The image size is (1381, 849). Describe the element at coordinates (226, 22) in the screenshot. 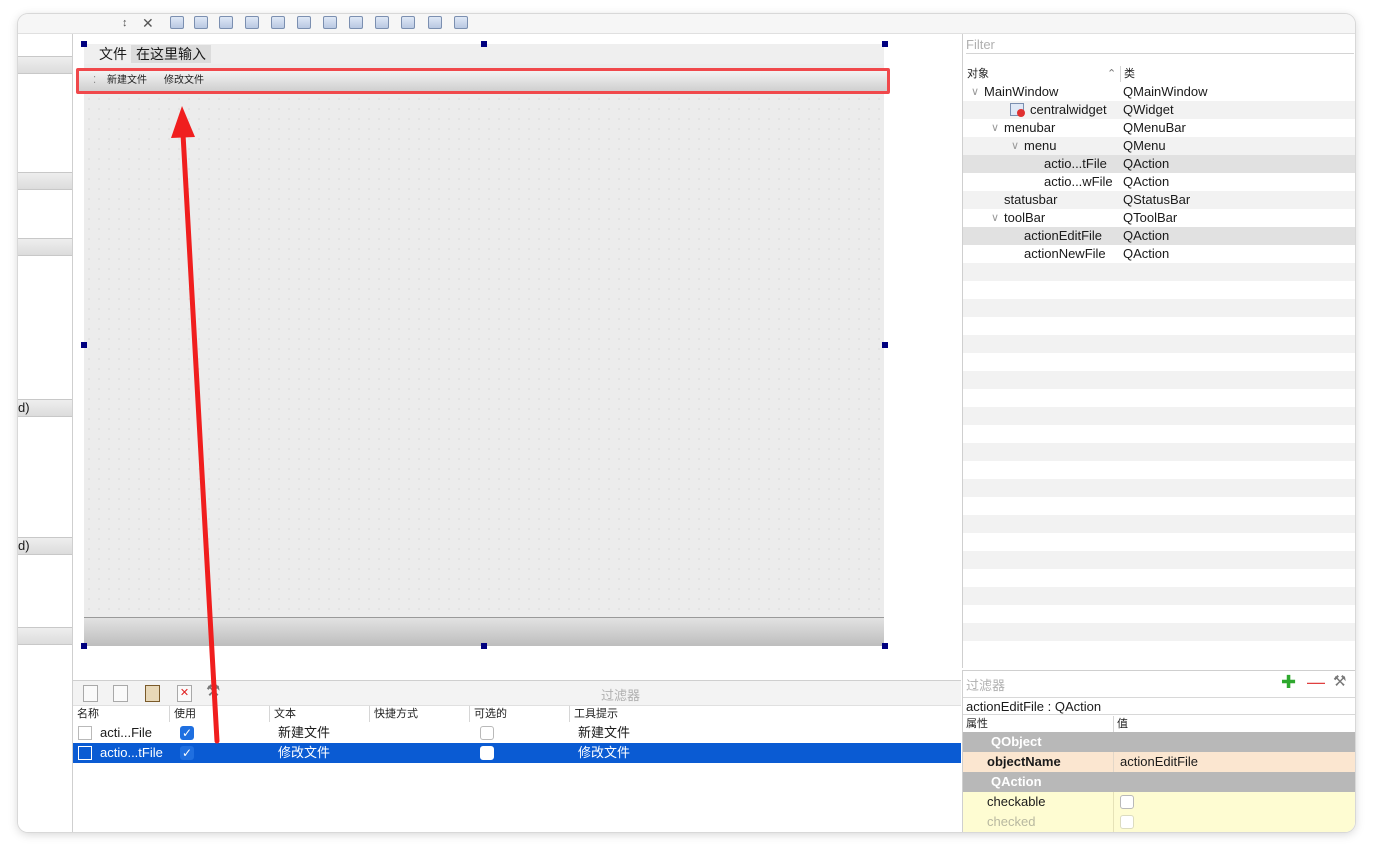

I see `edit-buddies-icon` at that location.